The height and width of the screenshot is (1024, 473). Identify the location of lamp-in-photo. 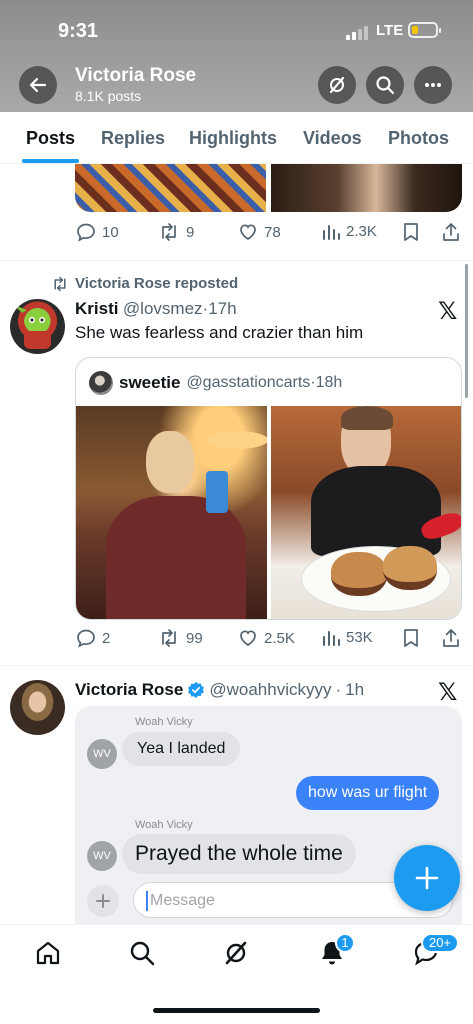
(236, 440).